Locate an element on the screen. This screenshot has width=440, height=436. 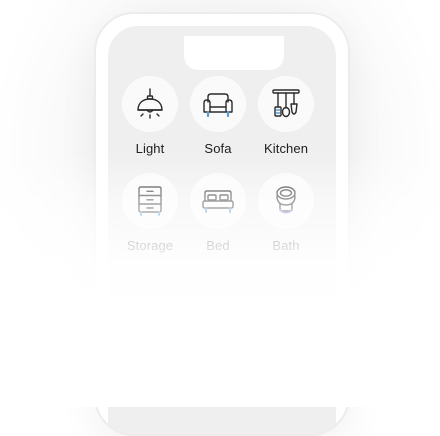
category-light: Light is located at coordinates (150, 116).